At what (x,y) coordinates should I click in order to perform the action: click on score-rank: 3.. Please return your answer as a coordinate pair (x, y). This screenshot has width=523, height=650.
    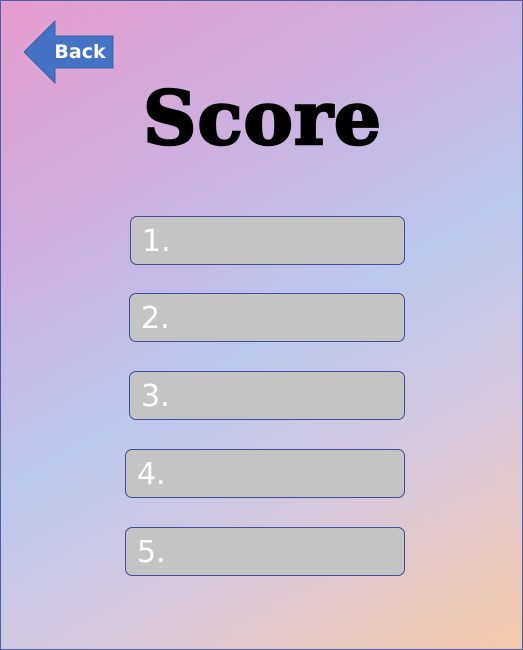
    Looking at the image, I should click on (155, 396).